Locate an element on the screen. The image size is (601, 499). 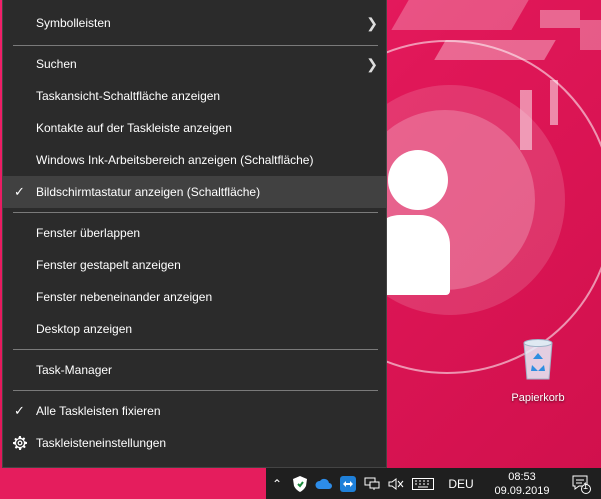
menu-item-taskleisten-fixieren: ✓ Alle Taskleisten fixieren is located at coordinates (194, 411).